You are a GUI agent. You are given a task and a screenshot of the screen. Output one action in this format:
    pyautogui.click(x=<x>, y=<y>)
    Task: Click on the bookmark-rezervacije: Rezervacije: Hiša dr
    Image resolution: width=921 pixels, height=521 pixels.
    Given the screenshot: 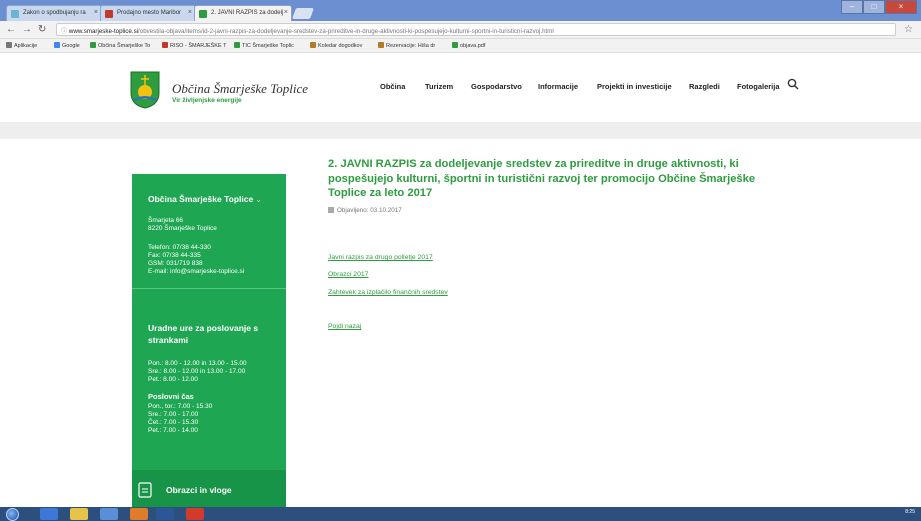 What is the action you would take?
    pyautogui.click(x=406, y=45)
    